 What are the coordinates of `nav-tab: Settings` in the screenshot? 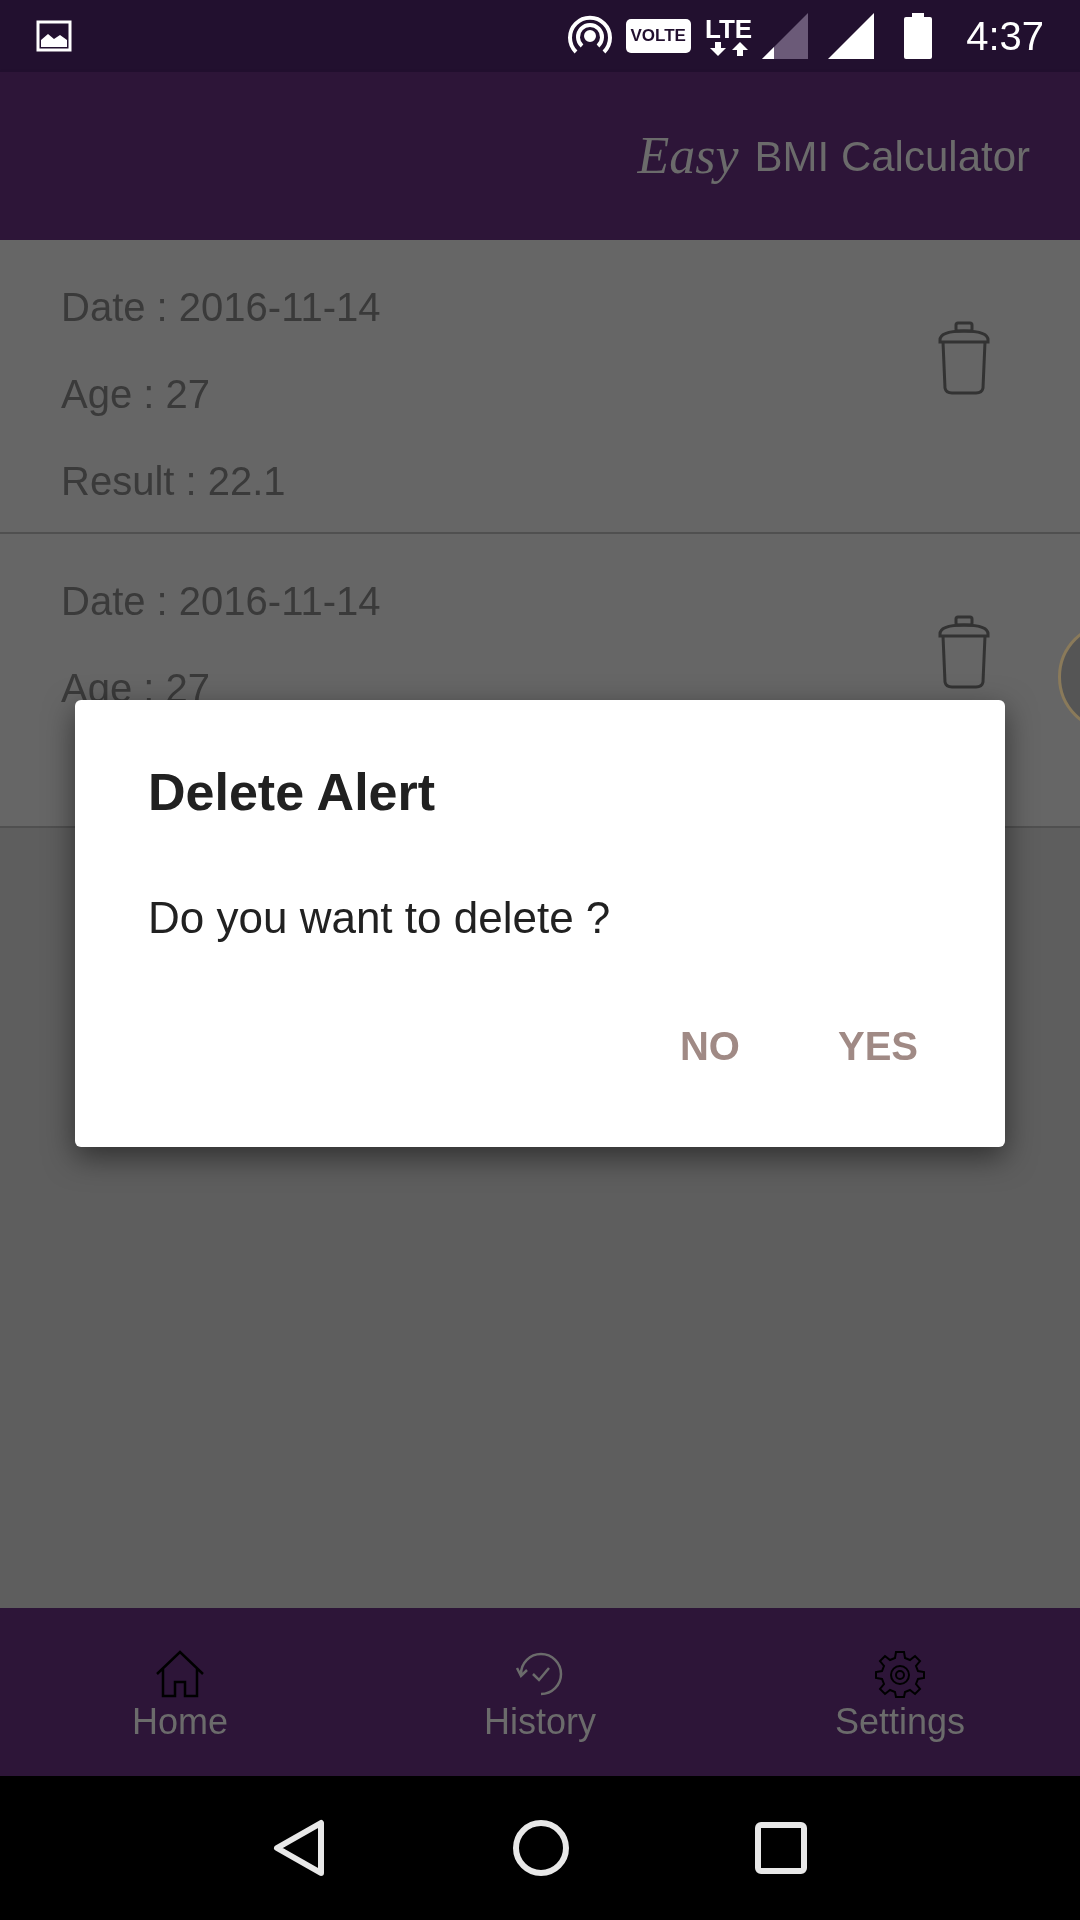 It's located at (900, 1692).